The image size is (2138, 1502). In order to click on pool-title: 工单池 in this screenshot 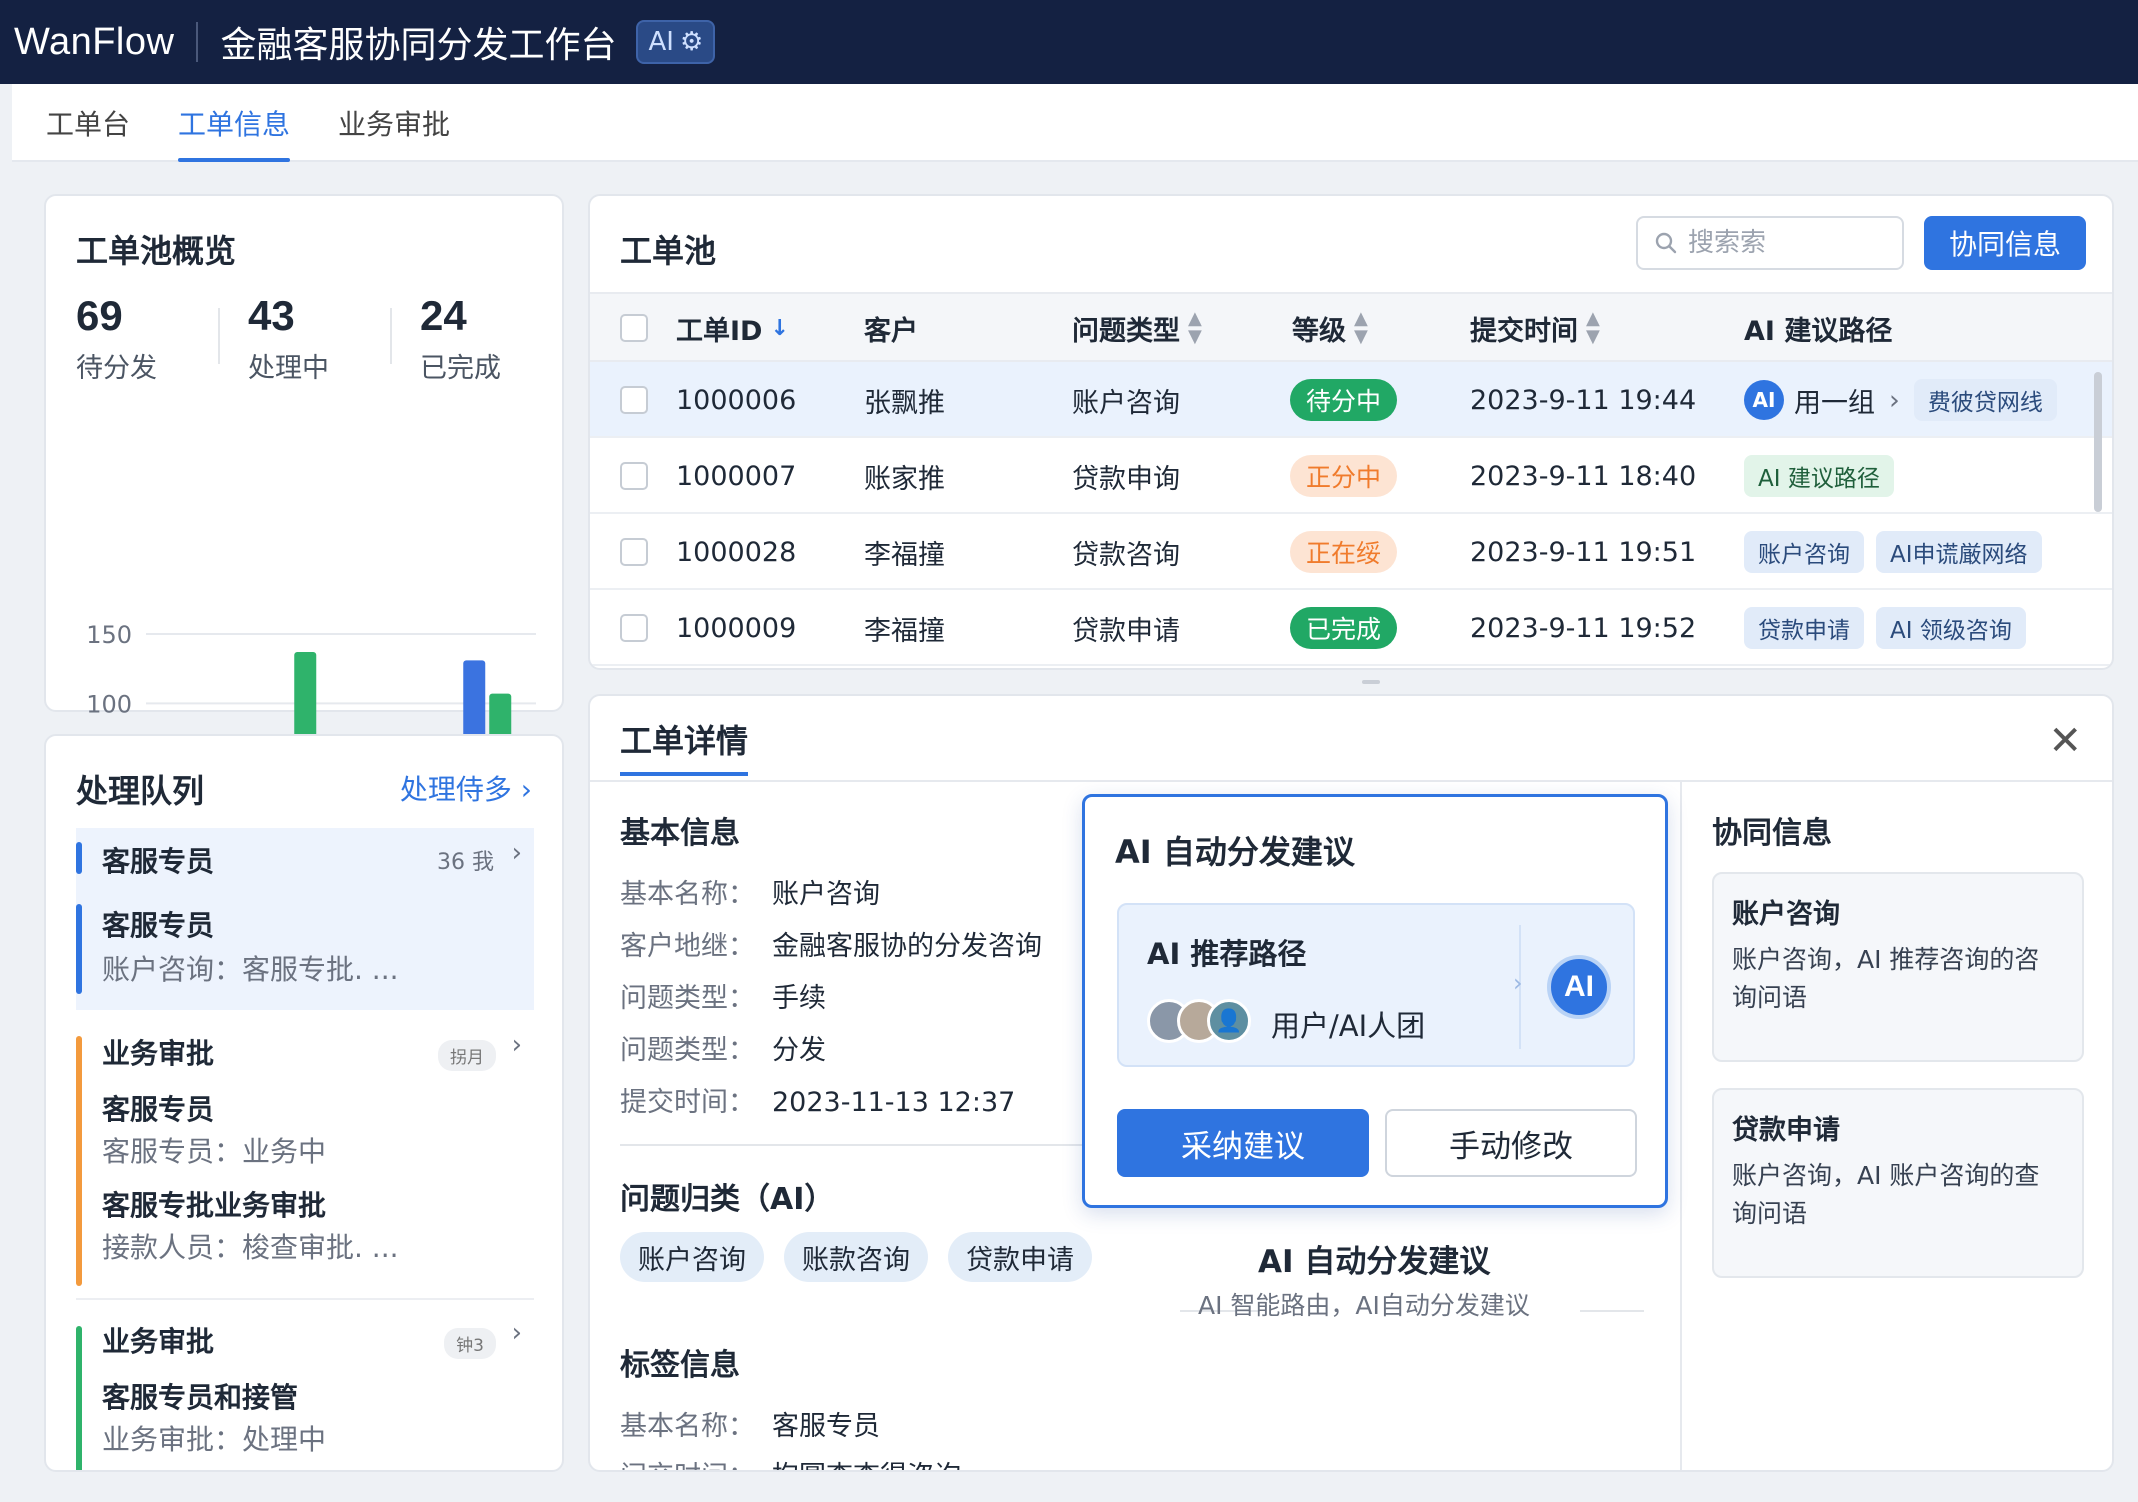, I will do `click(668, 251)`.